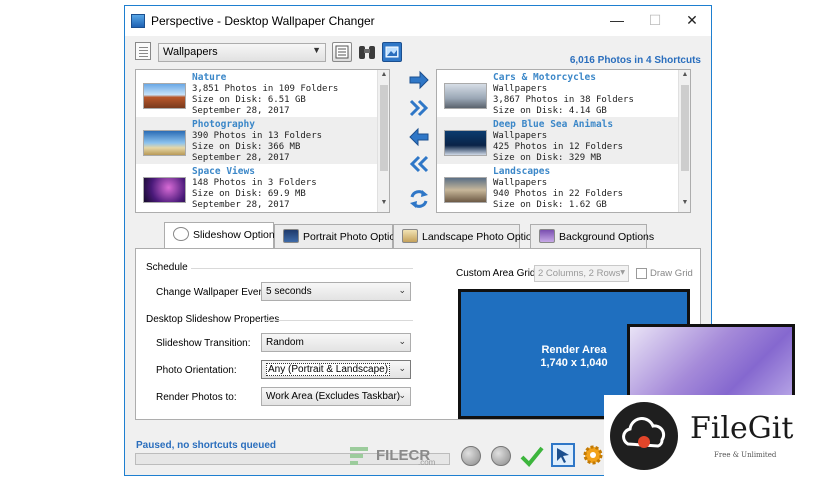 This screenshot has width=836, height=484. Describe the element at coordinates (143, 51) in the screenshot. I see `list-icon` at that location.